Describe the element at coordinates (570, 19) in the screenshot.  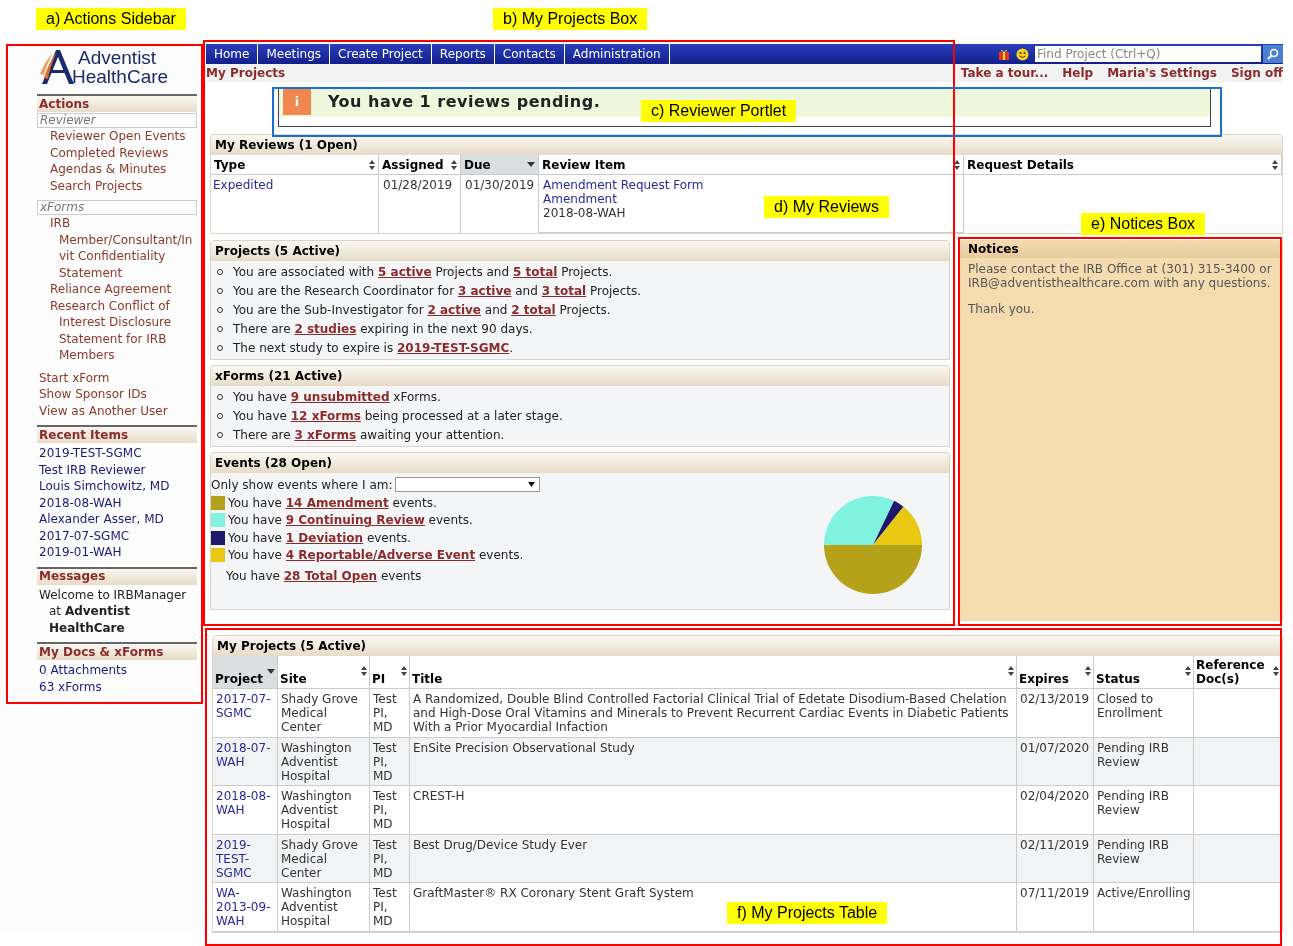
I see `annotation-label: b) My Projects Box` at that location.